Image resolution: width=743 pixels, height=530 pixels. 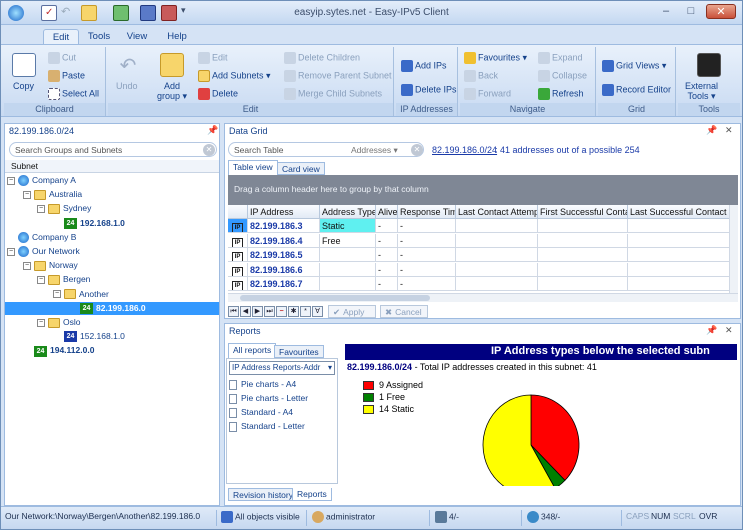 What do you see at coordinates (89, 336) in the screenshot?
I see `tree-node: 24 152.168.1.0` at bounding box center [89, 336].